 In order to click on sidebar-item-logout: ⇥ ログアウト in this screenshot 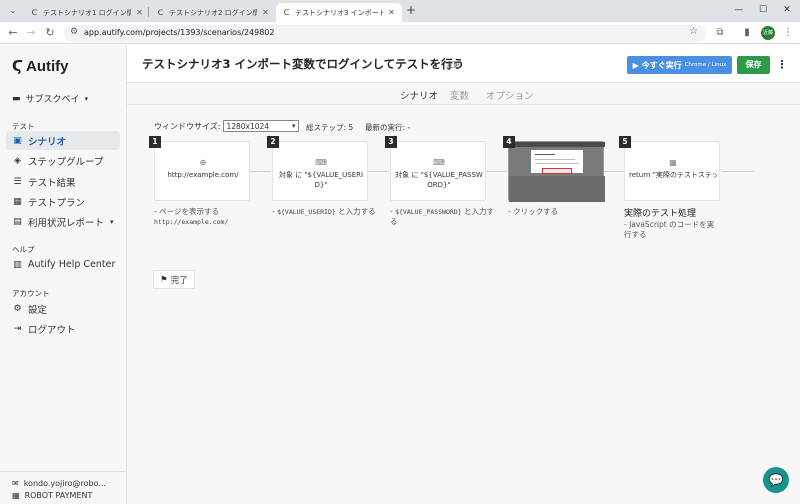, I will do `click(63, 328)`.